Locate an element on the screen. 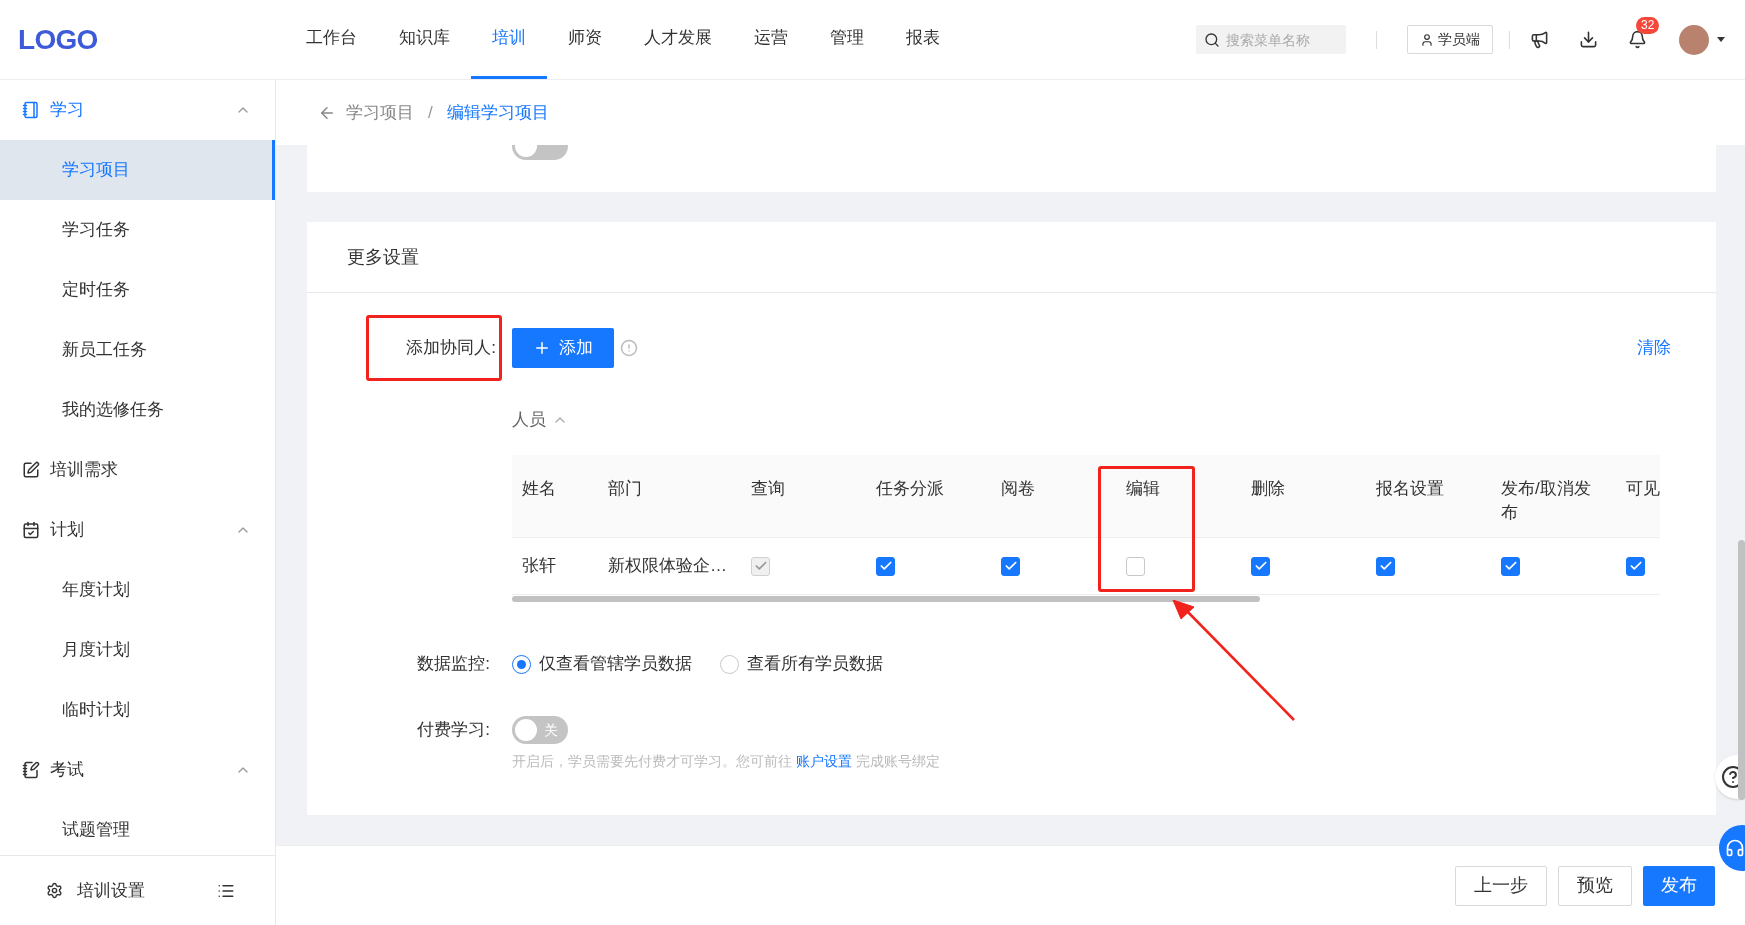 This screenshot has height=925, width=1745. account-settings-link: 账户设置 is located at coordinates (823, 761).